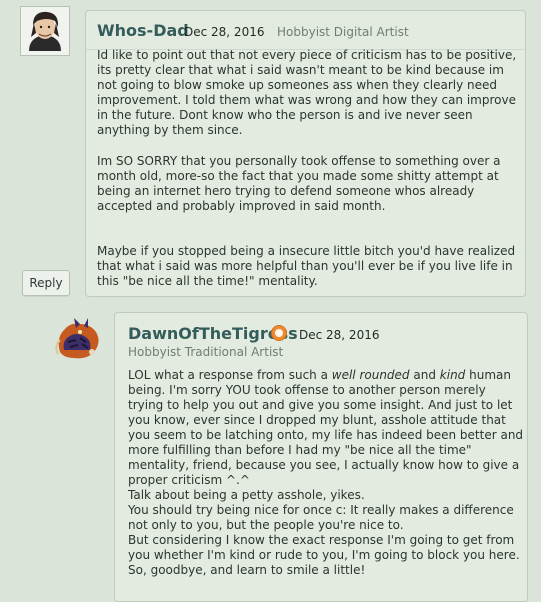  I want to click on tiger-avatar-icon, so click(77, 338).